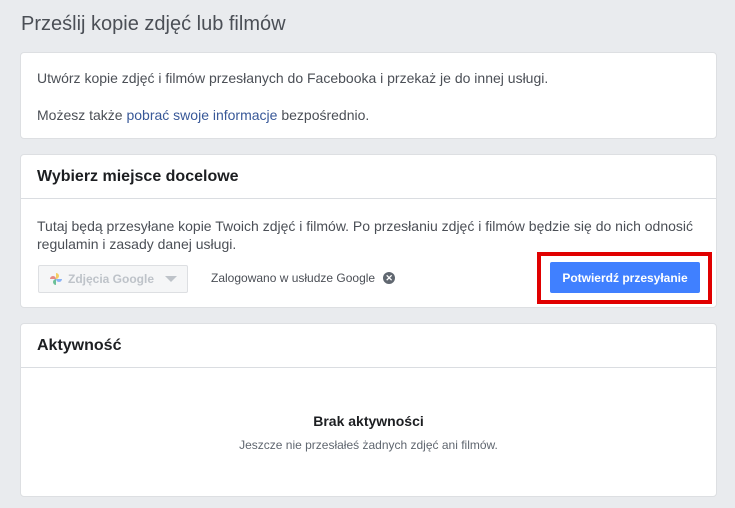 This screenshot has height=508, width=735. I want to click on destination-select-value: Zdjęcia Google, so click(111, 279).